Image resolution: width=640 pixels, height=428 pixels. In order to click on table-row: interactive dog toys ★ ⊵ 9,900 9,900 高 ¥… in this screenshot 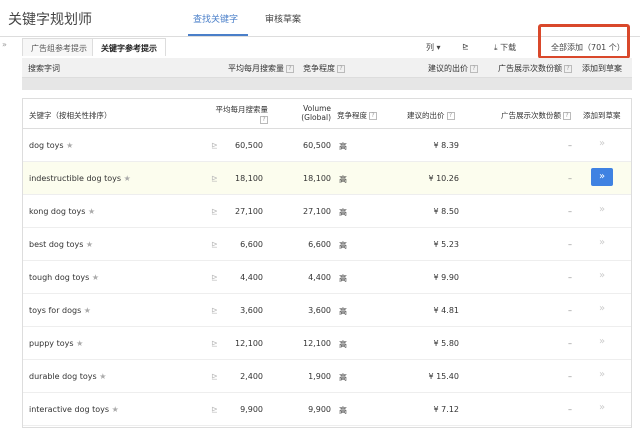, I will do `click(327, 409)`.